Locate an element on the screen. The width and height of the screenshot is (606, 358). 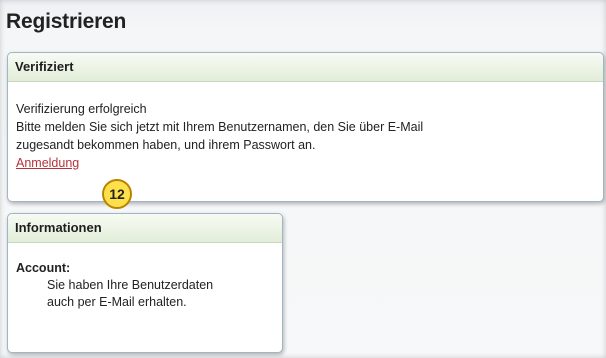
verified-panel-heading: Verifiziert is located at coordinates (305, 67).